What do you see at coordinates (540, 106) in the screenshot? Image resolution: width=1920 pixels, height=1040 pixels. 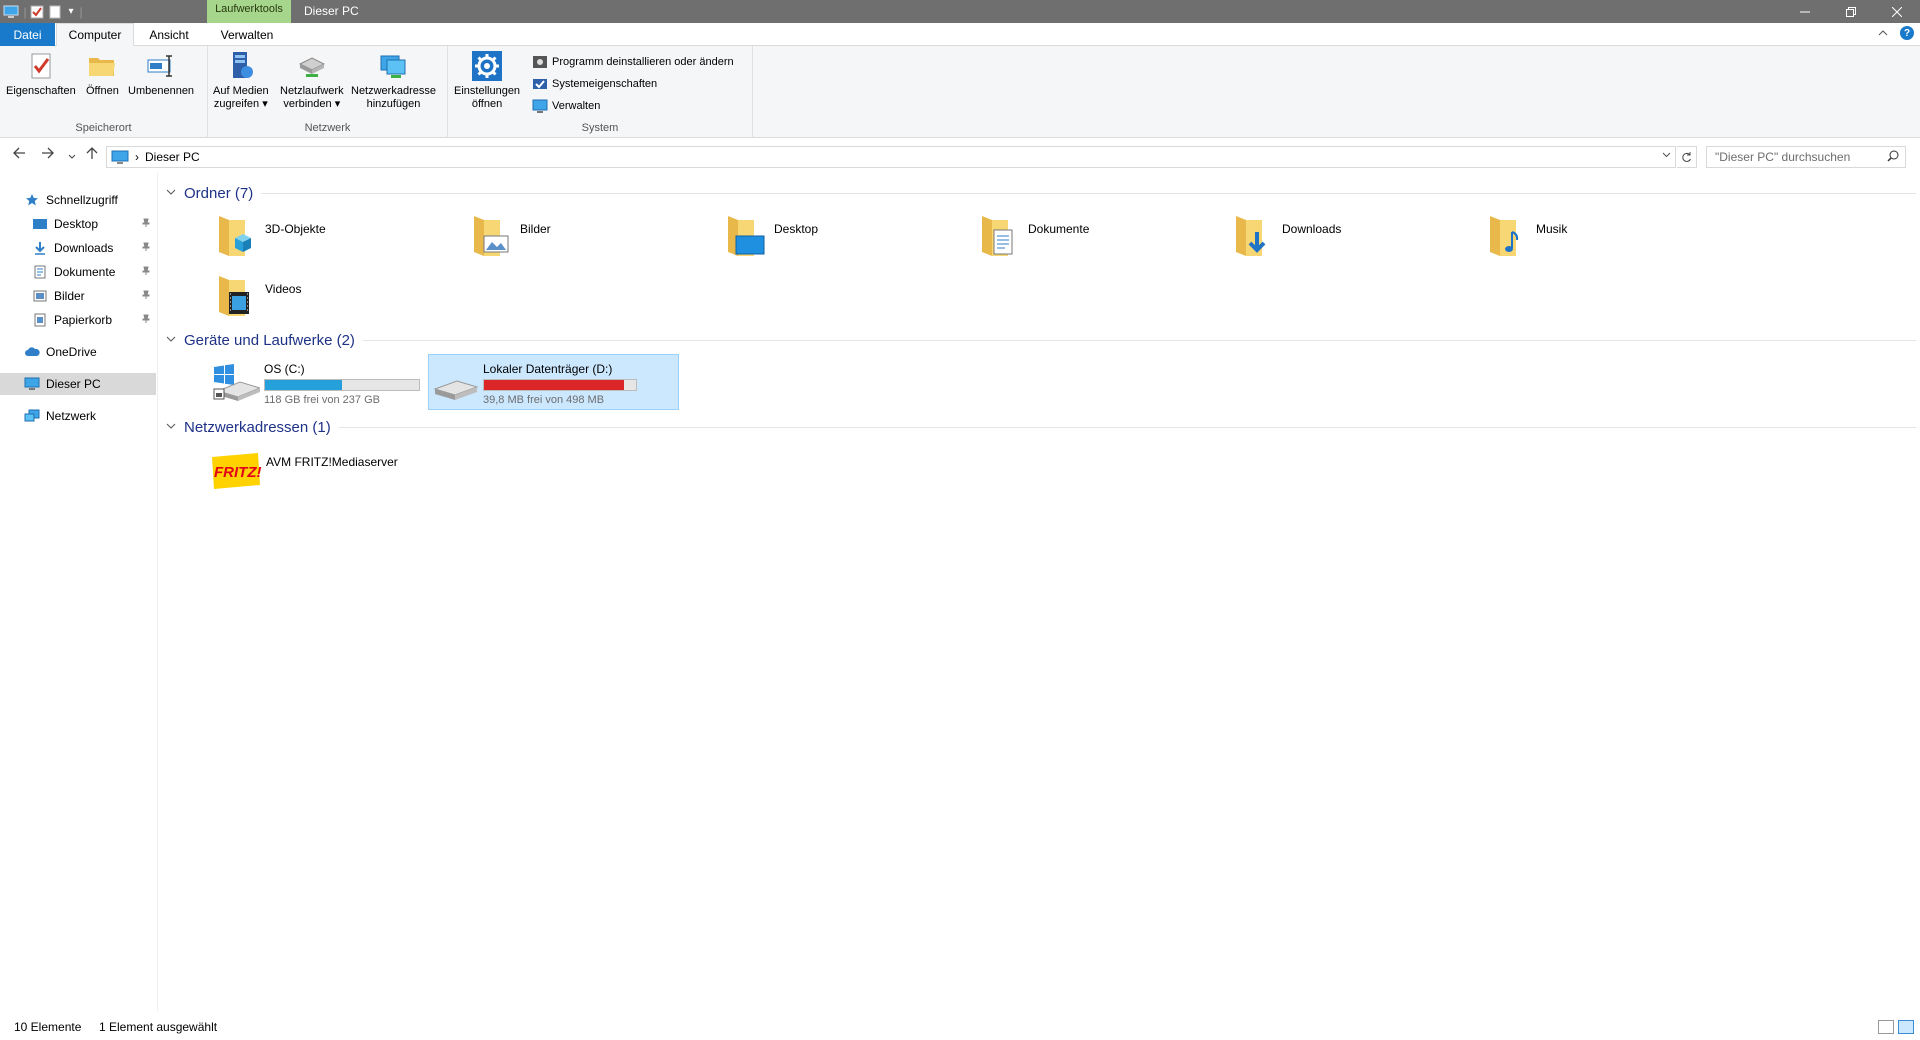 I see `computer-management-icon` at bounding box center [540, 106].